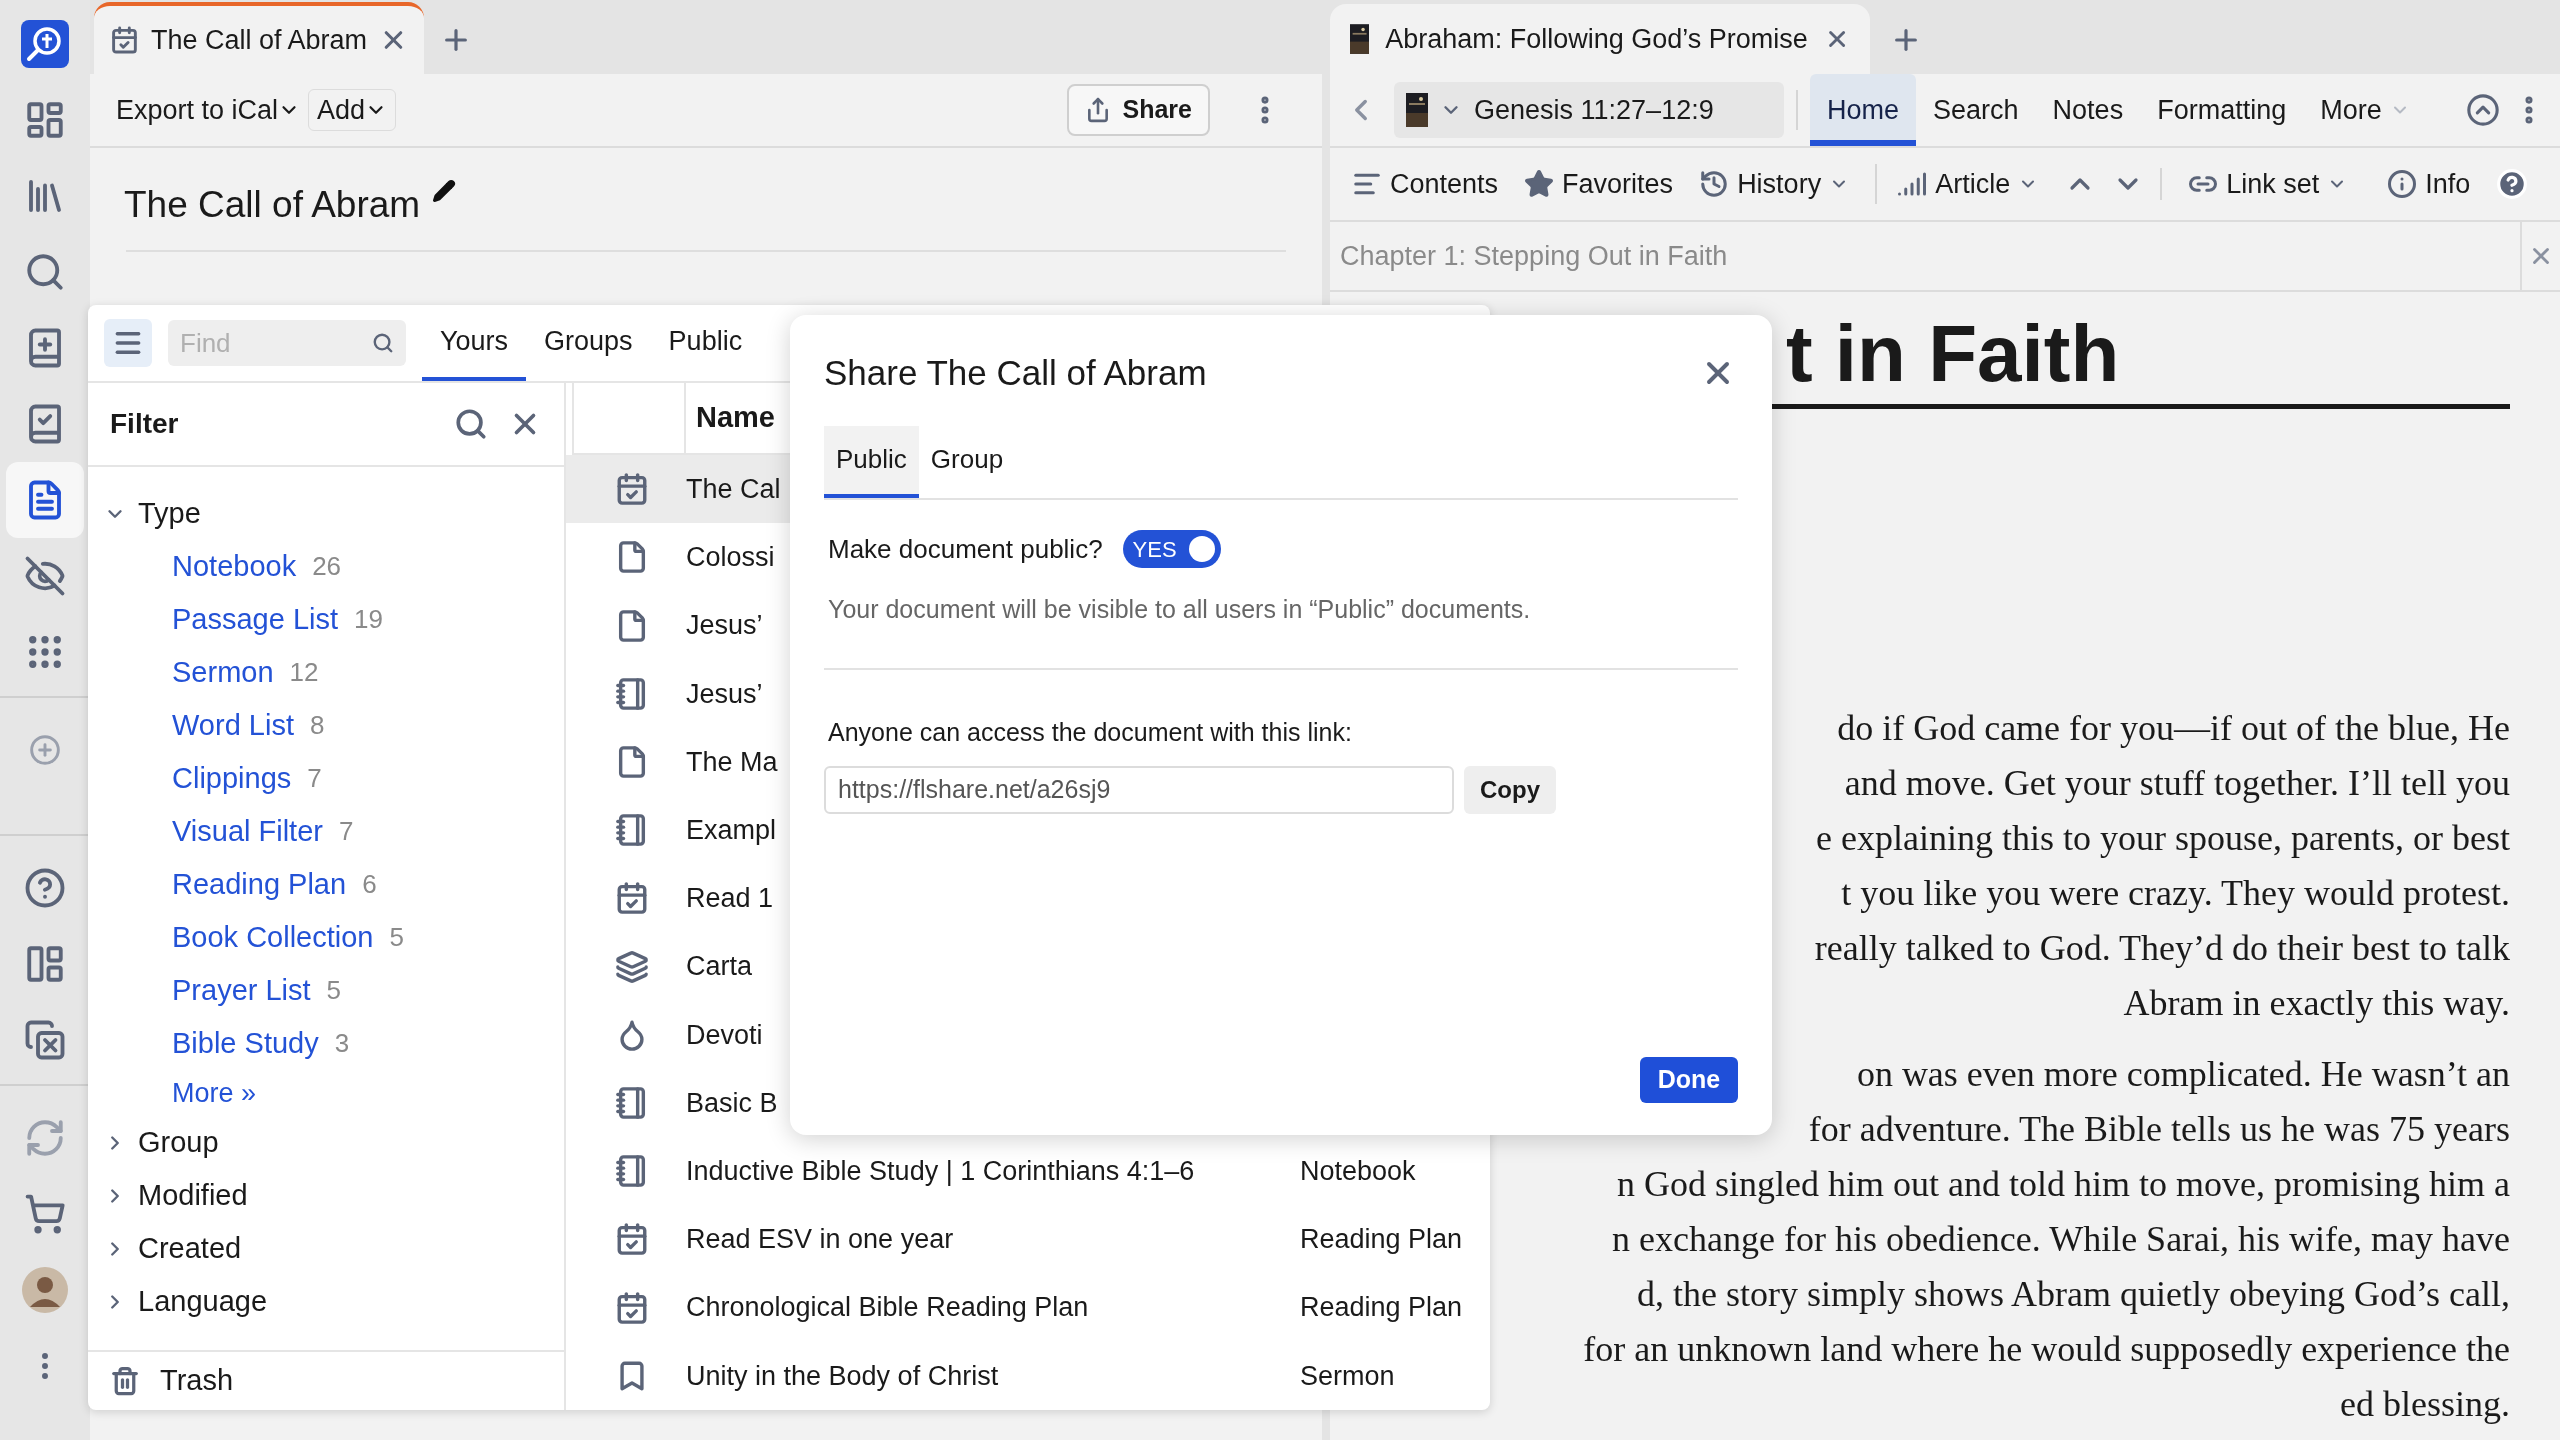 This screenshot has width=2560, height=1440. I want to click on body-text-line: n exchange for his obedience. While Sarai, his wife, may have, so click(2061, 1239).